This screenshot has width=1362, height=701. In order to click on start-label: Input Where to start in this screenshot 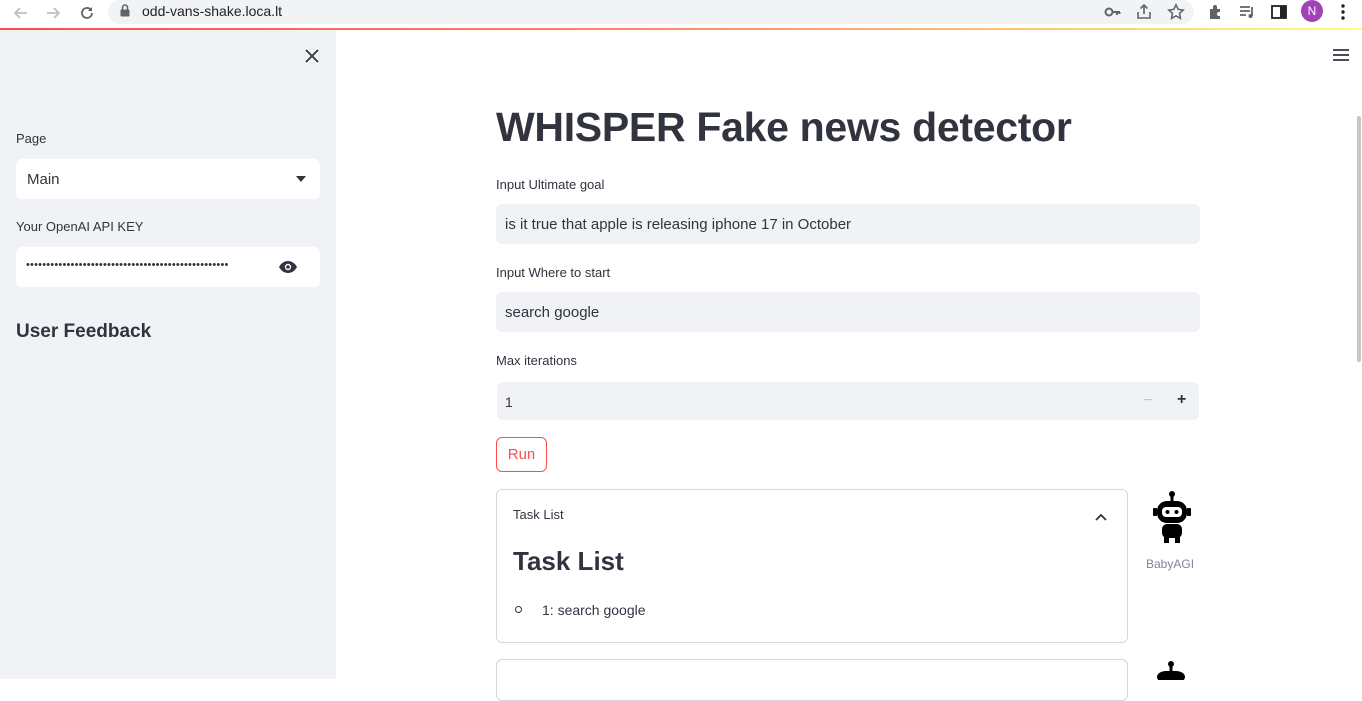, I will do `click(553, 272)`.